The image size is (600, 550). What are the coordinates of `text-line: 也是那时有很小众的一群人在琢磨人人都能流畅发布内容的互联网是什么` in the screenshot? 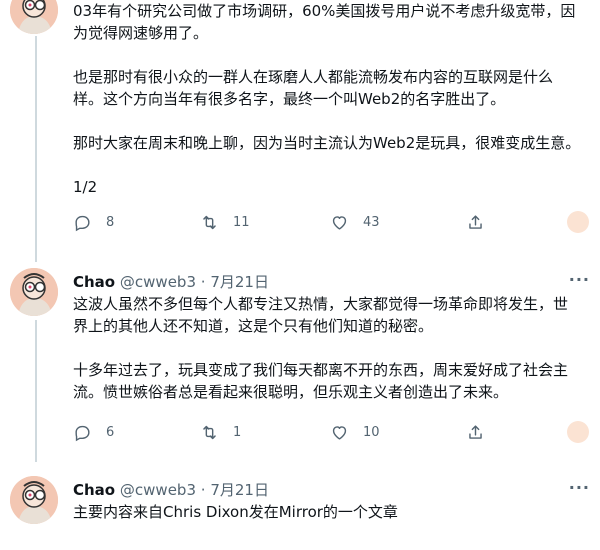 It's located at (313, 77).